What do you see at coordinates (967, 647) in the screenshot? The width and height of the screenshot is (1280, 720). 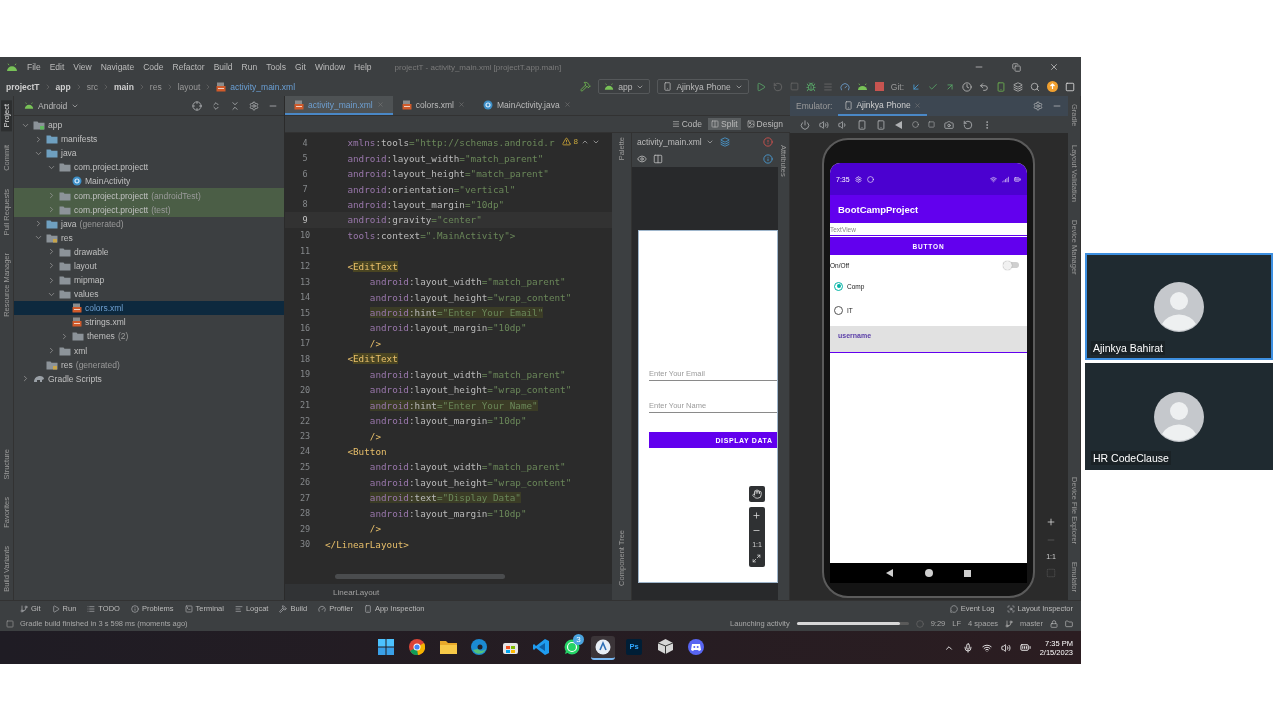 I see `mic-icon` at bounding box center [967, 647].